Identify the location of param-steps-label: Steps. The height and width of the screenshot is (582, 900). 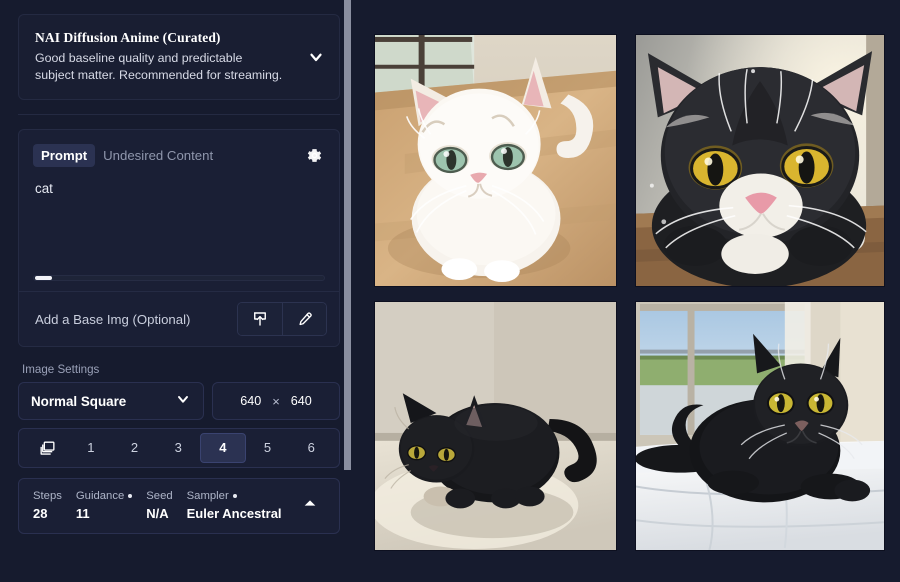
(47, 496).